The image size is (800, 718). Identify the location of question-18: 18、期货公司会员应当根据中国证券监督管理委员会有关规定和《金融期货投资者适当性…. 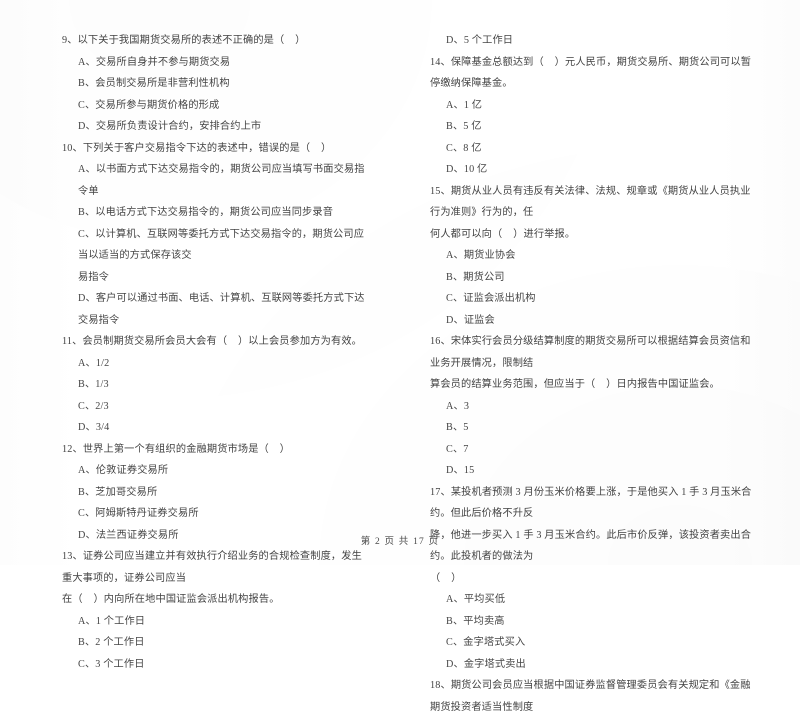
(595, 696).